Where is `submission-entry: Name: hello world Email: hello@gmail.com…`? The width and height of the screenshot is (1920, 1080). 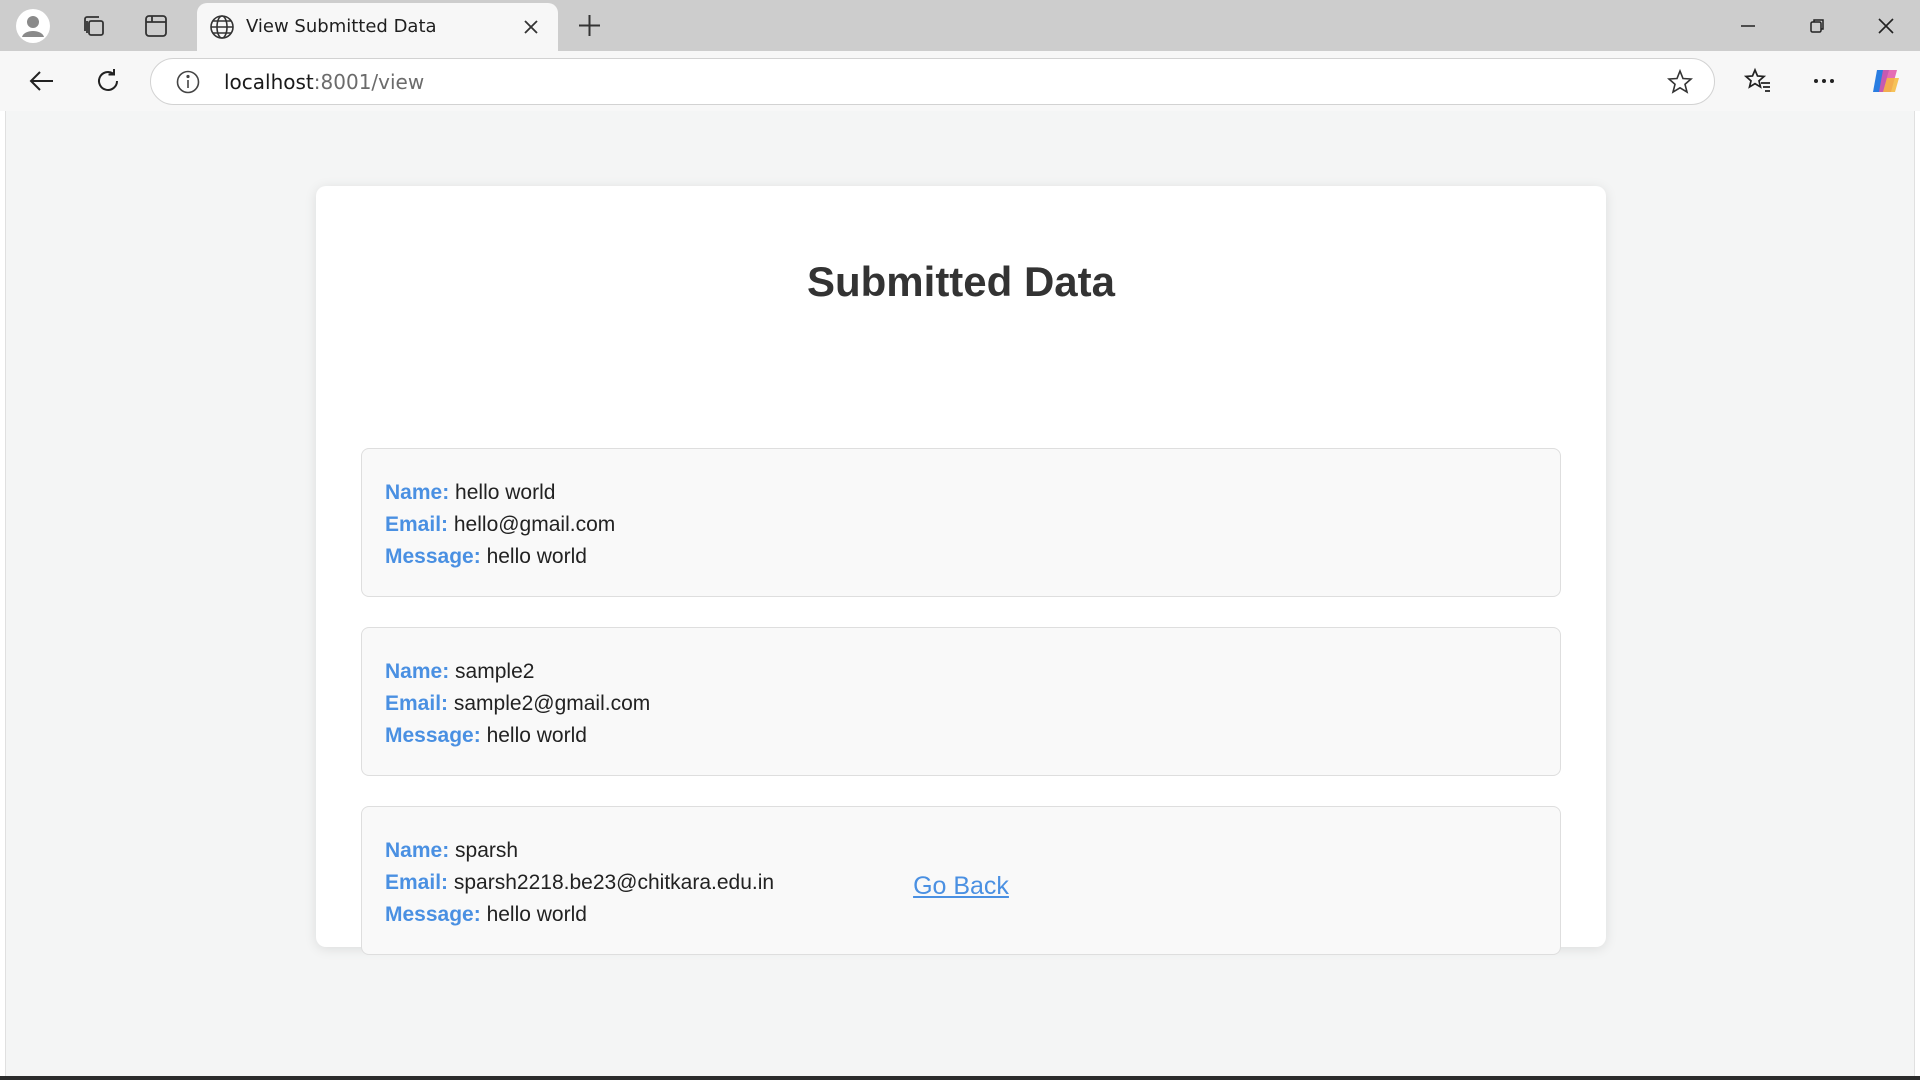 submission-entry: Name: hello world Email: hello@gmail.com… is located at coordinates (961, 522).